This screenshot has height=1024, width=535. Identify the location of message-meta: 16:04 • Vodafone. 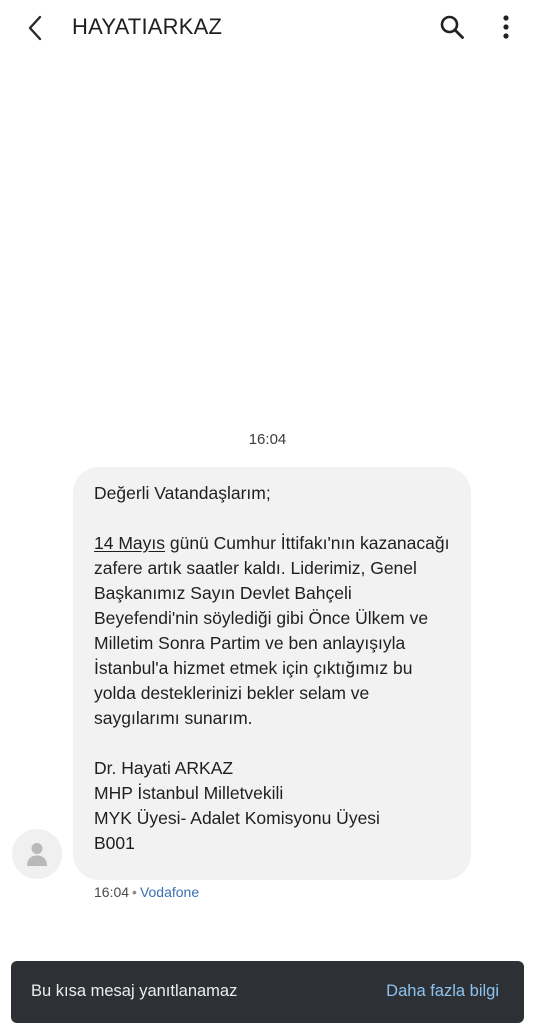
(146, 892).